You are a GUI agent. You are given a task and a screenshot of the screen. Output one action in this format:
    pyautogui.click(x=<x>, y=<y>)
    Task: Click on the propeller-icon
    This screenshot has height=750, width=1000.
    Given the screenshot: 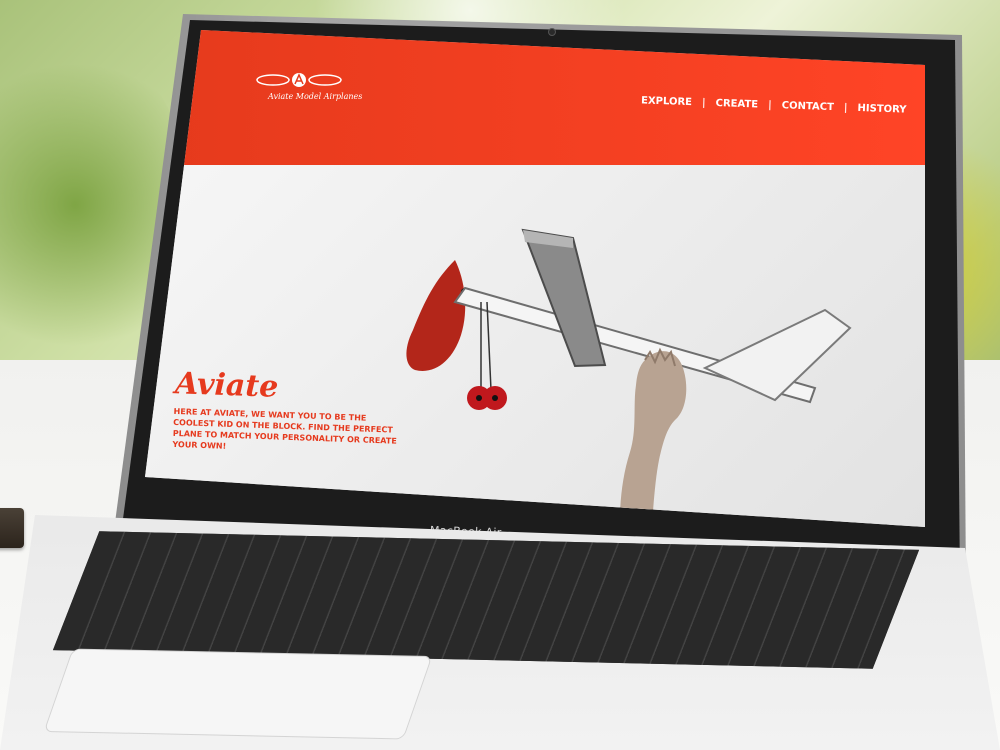 What is the action you would take?
    pyautogui.click(x=299, y=80)
    